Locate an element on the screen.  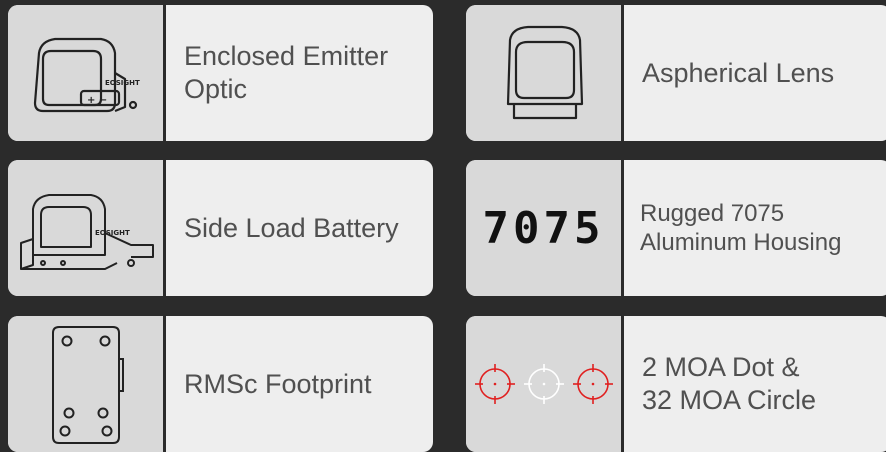
thumb-enclosed-emitter: EOSIGHT + − is located at coordinates (87, 73).